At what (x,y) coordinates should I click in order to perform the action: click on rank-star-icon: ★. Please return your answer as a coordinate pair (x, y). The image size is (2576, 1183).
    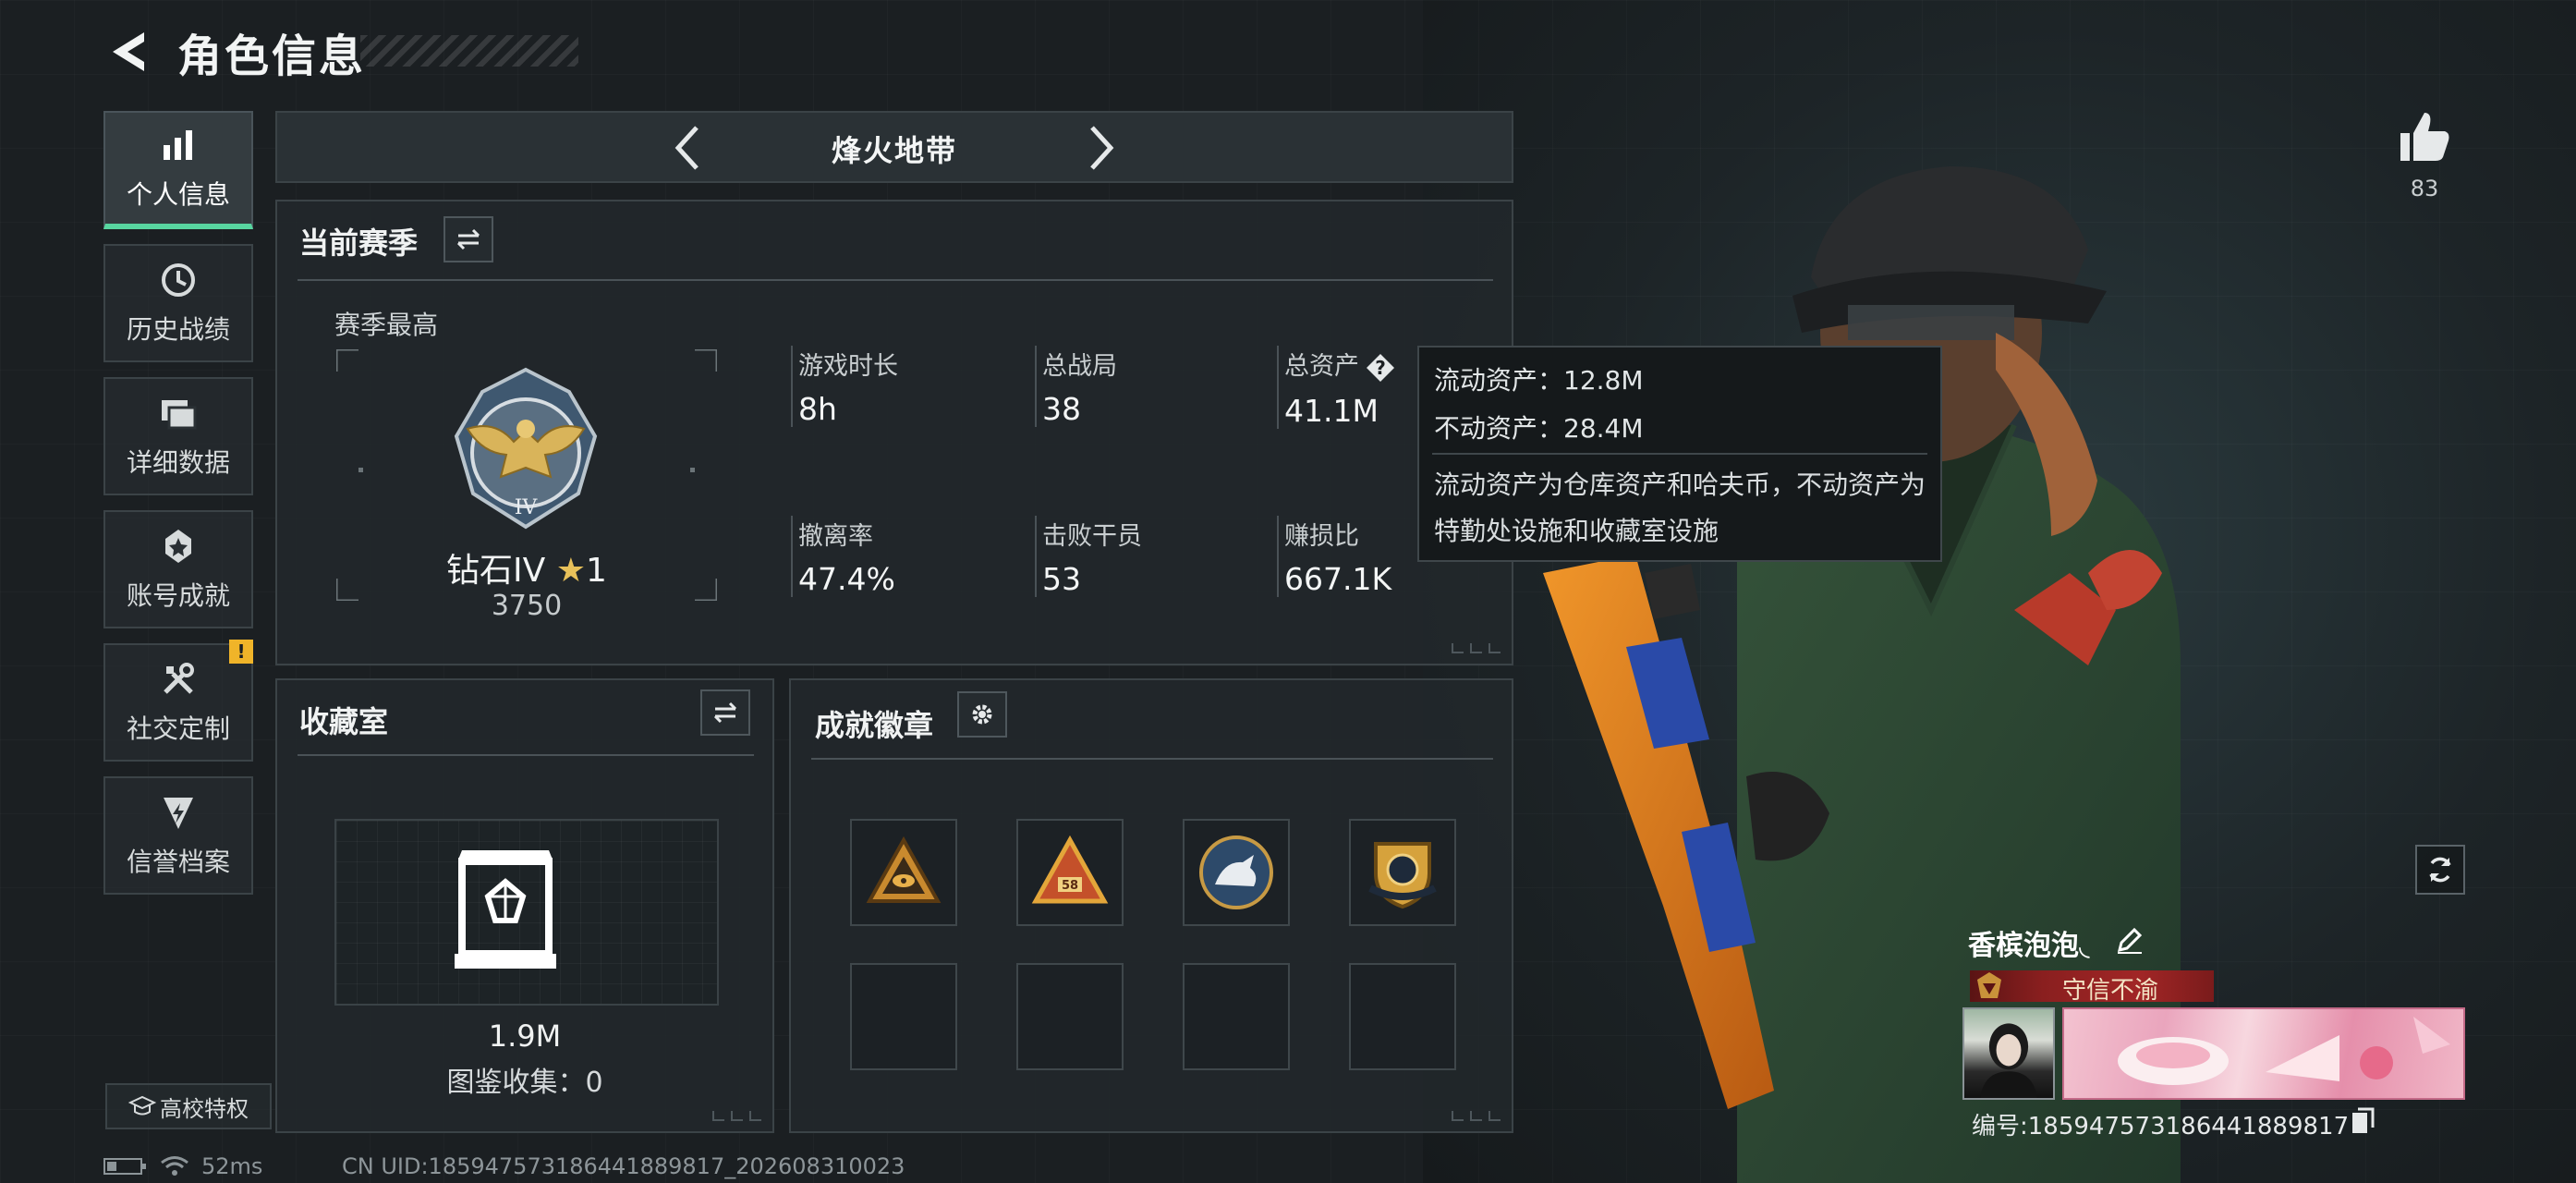
    Looking at the image, I should click on (571, 571).